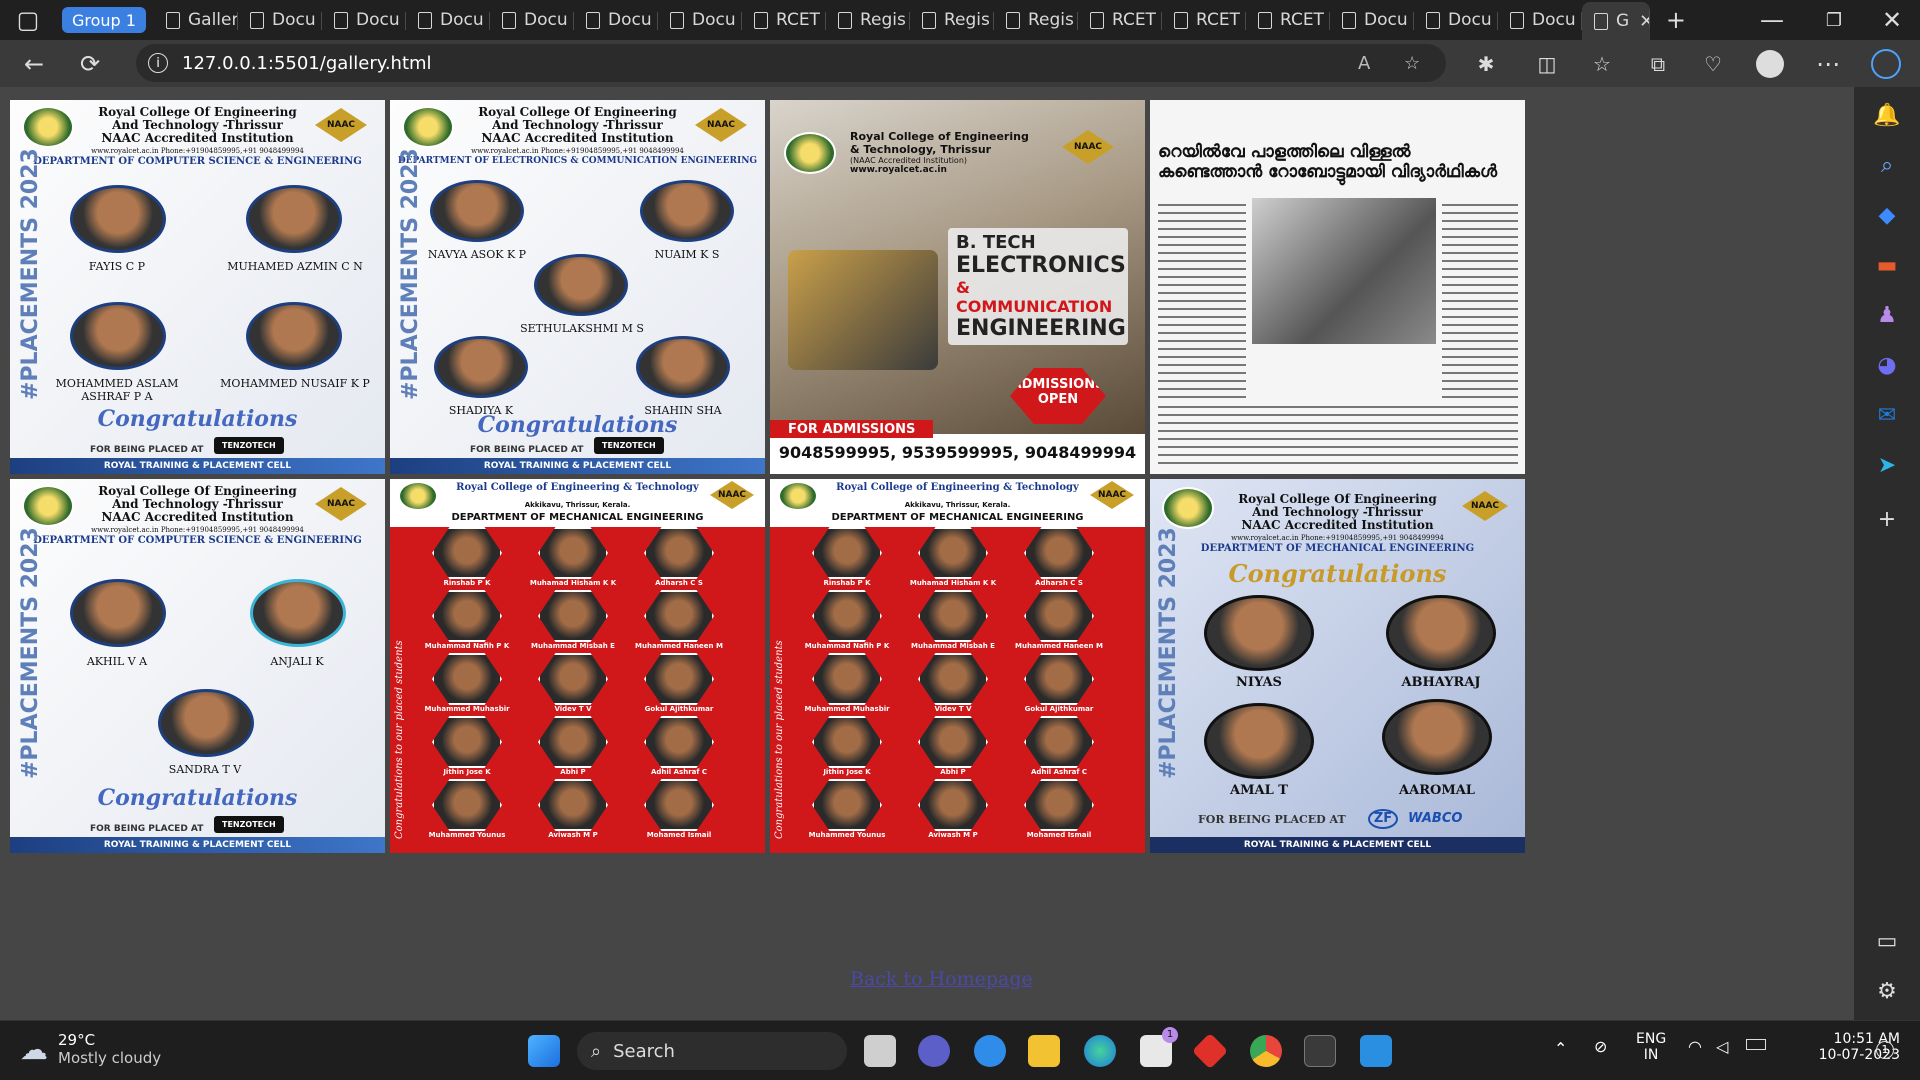  What do you see at coordinates (847, 646) in the screenshot?
I see `student-name: Muhammad Nafih P K` at bounding box center [847, 646].